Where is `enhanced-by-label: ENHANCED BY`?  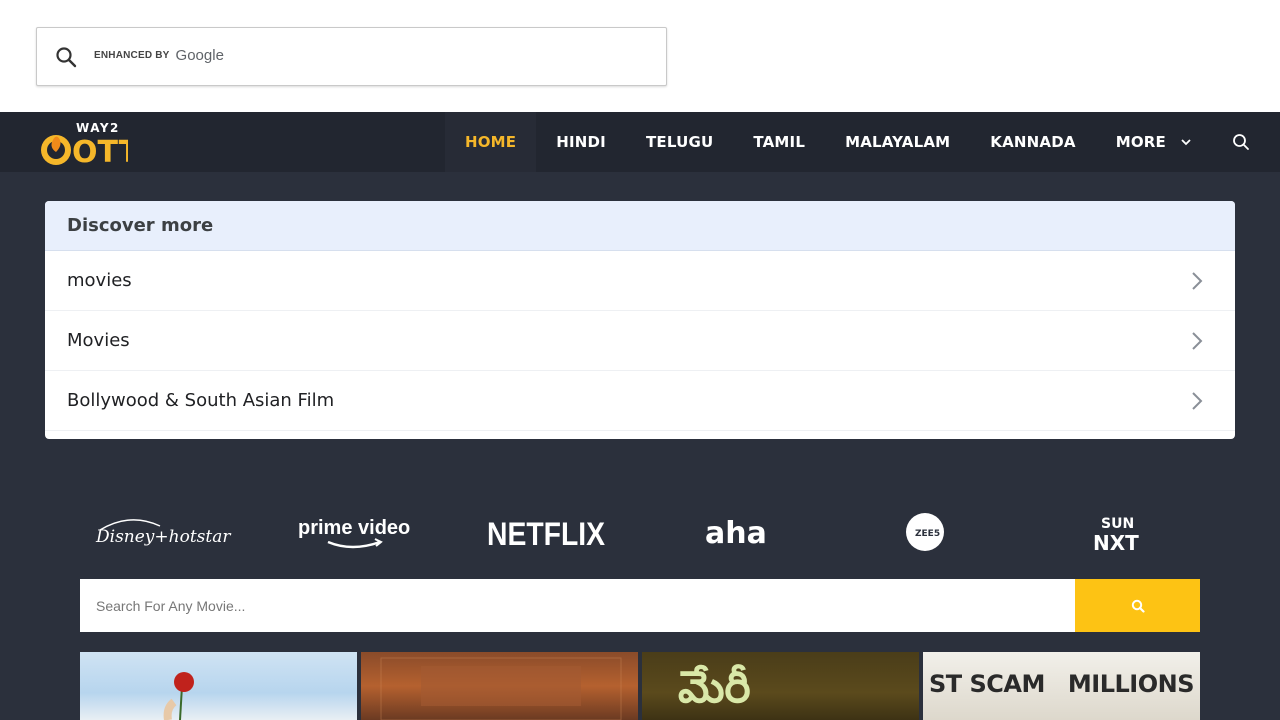 enhanced-by-label: ENHANCED BY is located at coordinates (132, 55).